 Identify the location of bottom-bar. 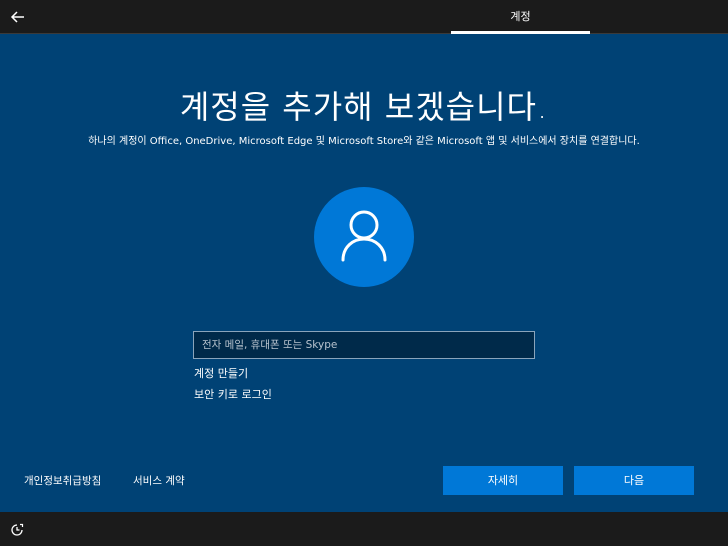
(364, 529).